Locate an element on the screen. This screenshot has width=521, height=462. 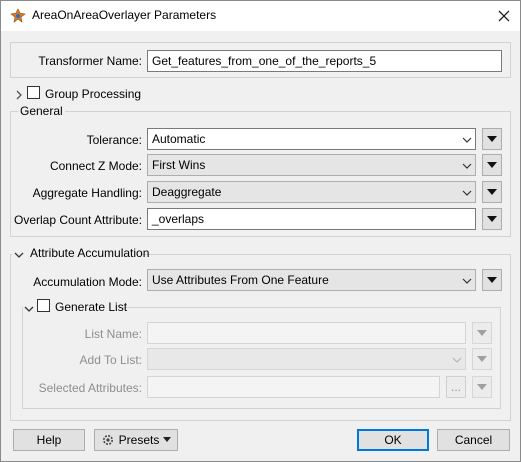
attribute-accumulation-title: Attribute Accumulation is located at coordinates (90, 253).